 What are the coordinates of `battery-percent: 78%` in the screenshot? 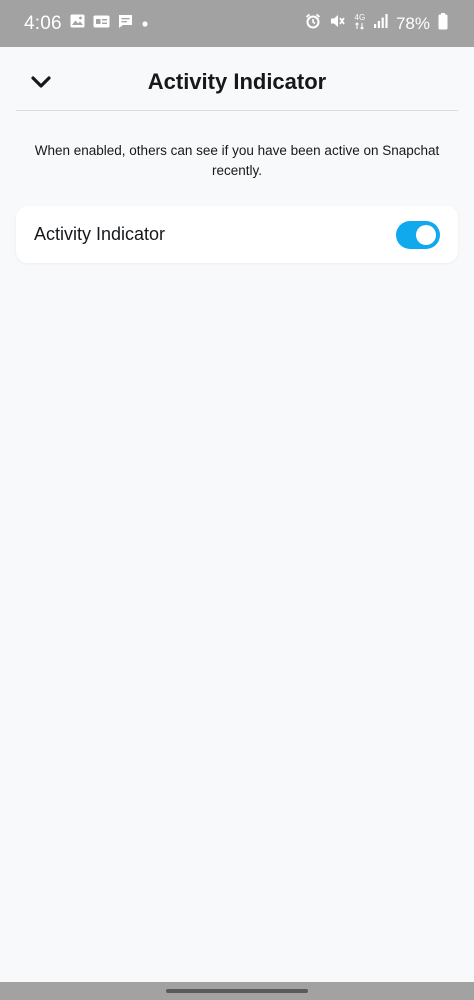 It's located at (412, 23).